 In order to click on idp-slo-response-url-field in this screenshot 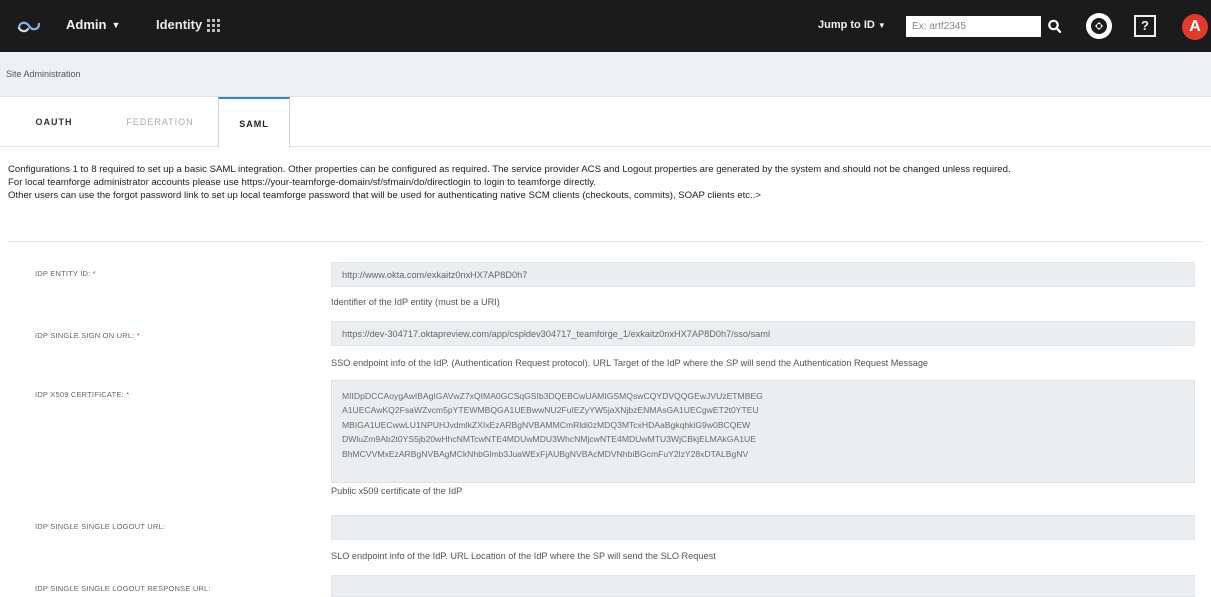, I will do `click(763, 586)`.